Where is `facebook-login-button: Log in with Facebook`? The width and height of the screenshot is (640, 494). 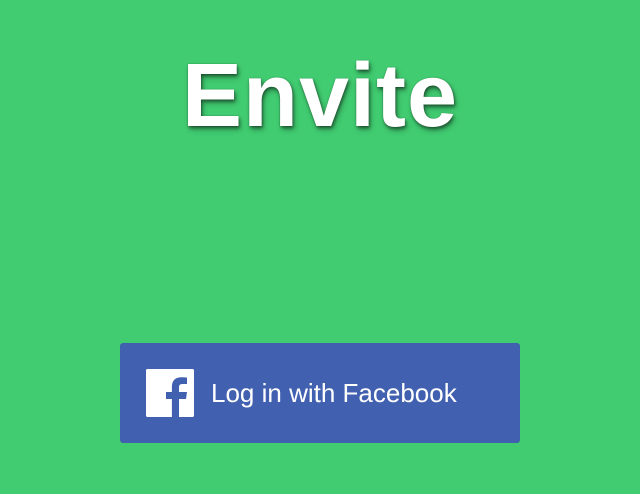
facebook-login-button: Log in with Facebook is located at coordinates (320, 393).